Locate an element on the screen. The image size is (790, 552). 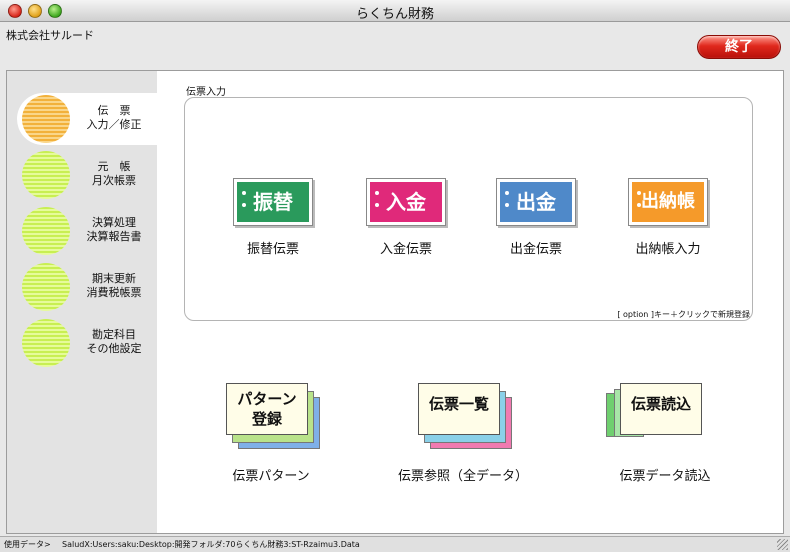
icon-line1: パターン is located at coordinates (267, 399).